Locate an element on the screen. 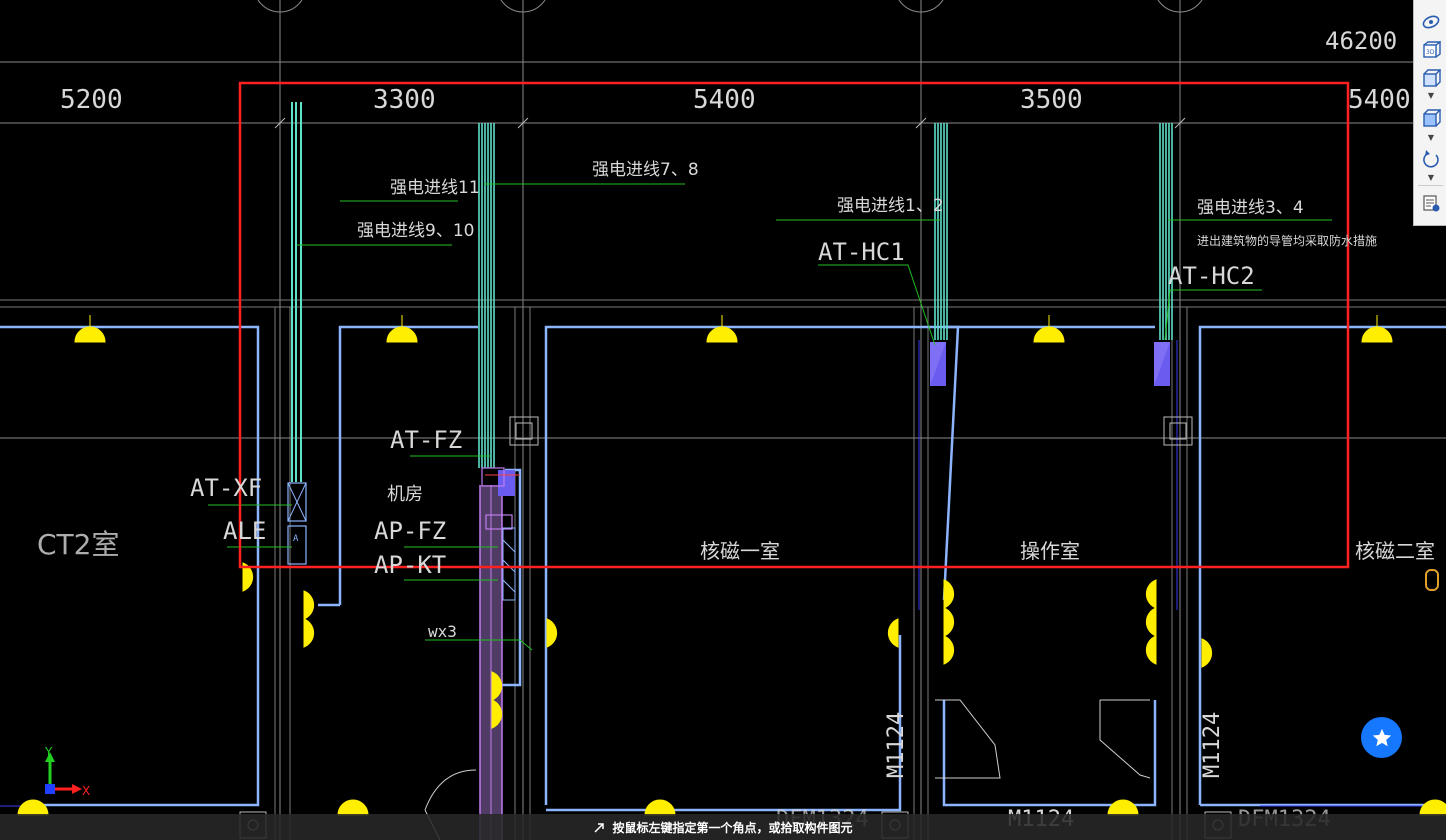 This screenshot has height=840, width=1446. label-feed-7-8: 强电进线7、8 is located at coordinates (645, 170).